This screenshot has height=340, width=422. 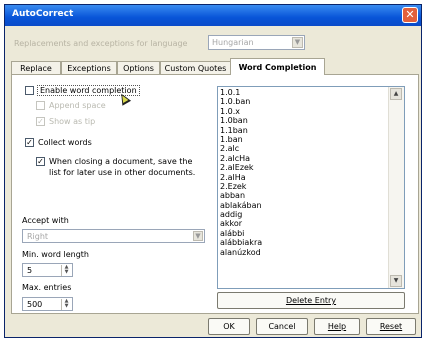 What do you see at coordinates (29, 142) in the screenshot?
I see `collect-words-checkbox: ✓` at bounding box center [29, 142].